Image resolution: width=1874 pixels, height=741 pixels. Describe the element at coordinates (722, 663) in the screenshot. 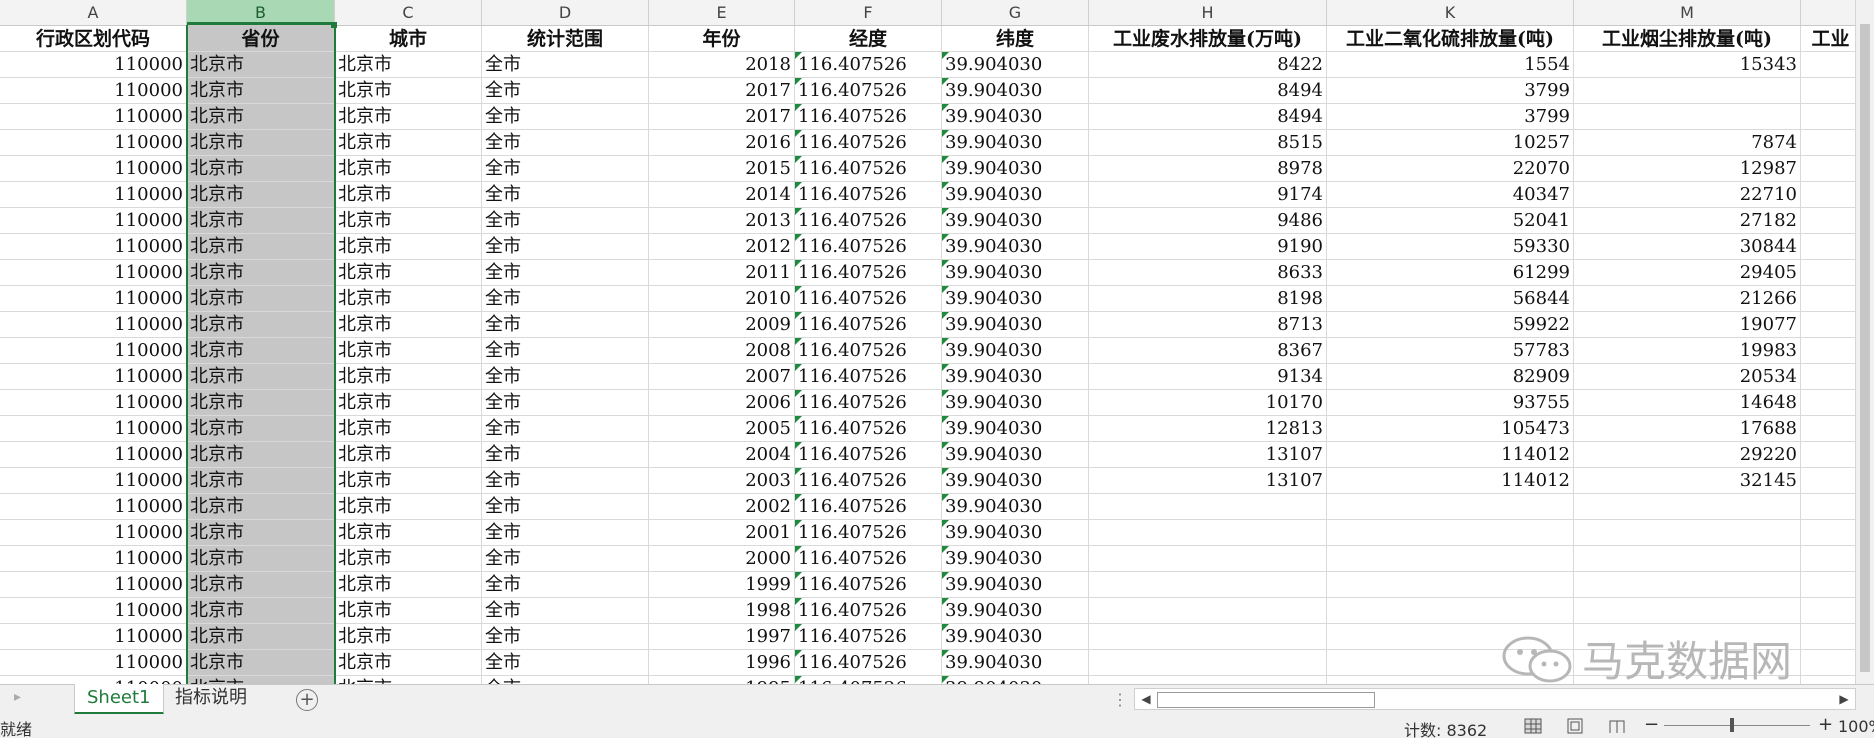

I see `cell: 1996` at that location.